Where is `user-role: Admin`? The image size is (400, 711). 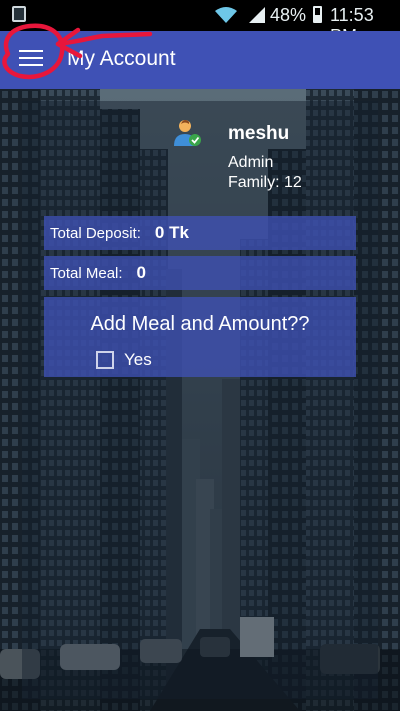
user-role: Admin is located at coordinates (251, 162).